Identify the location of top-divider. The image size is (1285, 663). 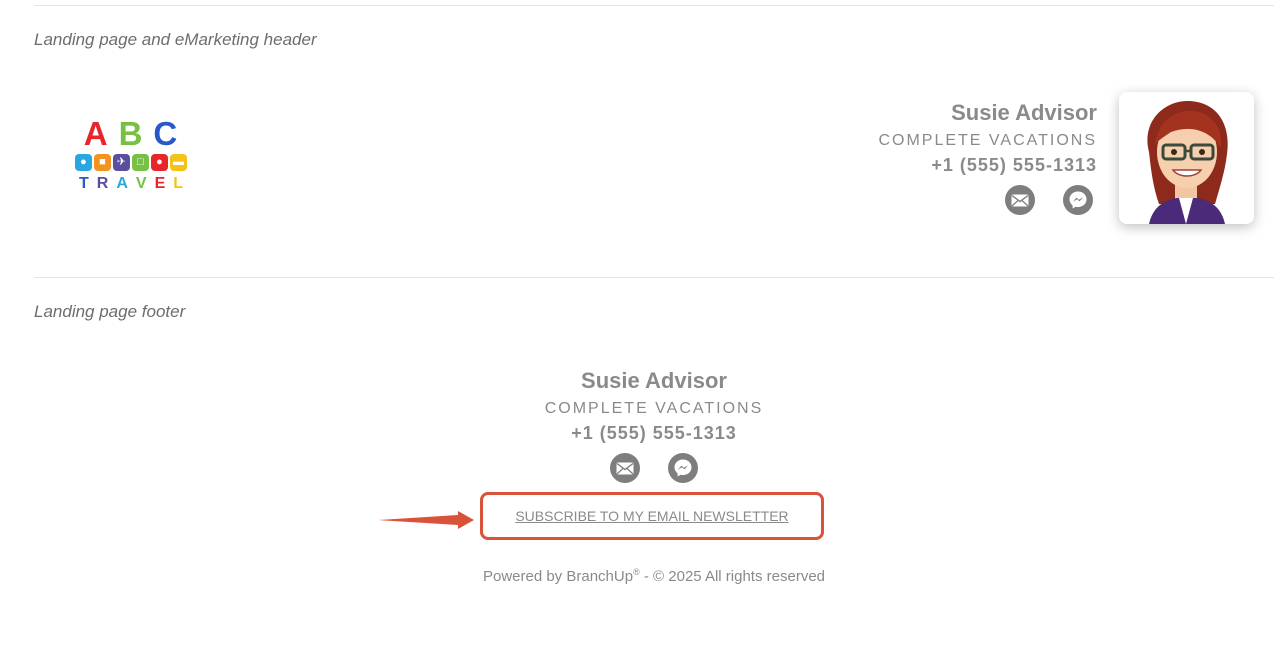
(654, 5).